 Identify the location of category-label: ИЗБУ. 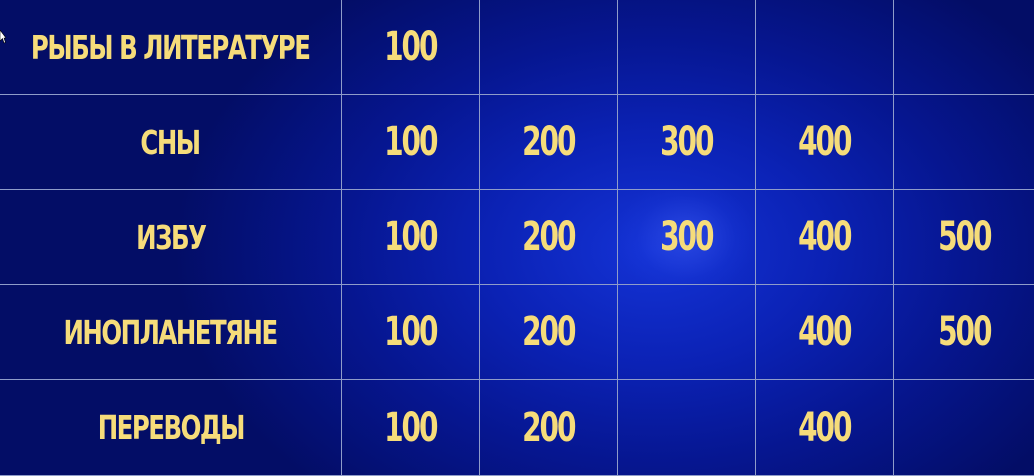
(171, 237).